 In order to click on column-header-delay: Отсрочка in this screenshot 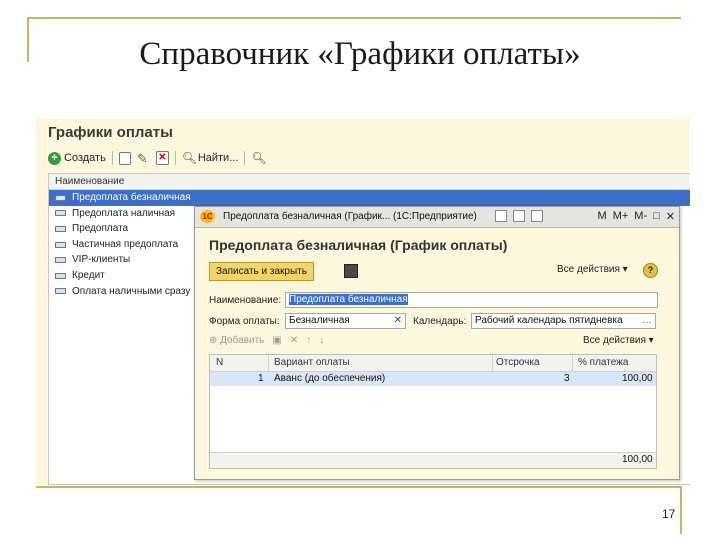, I will do `click(518, 362)`.